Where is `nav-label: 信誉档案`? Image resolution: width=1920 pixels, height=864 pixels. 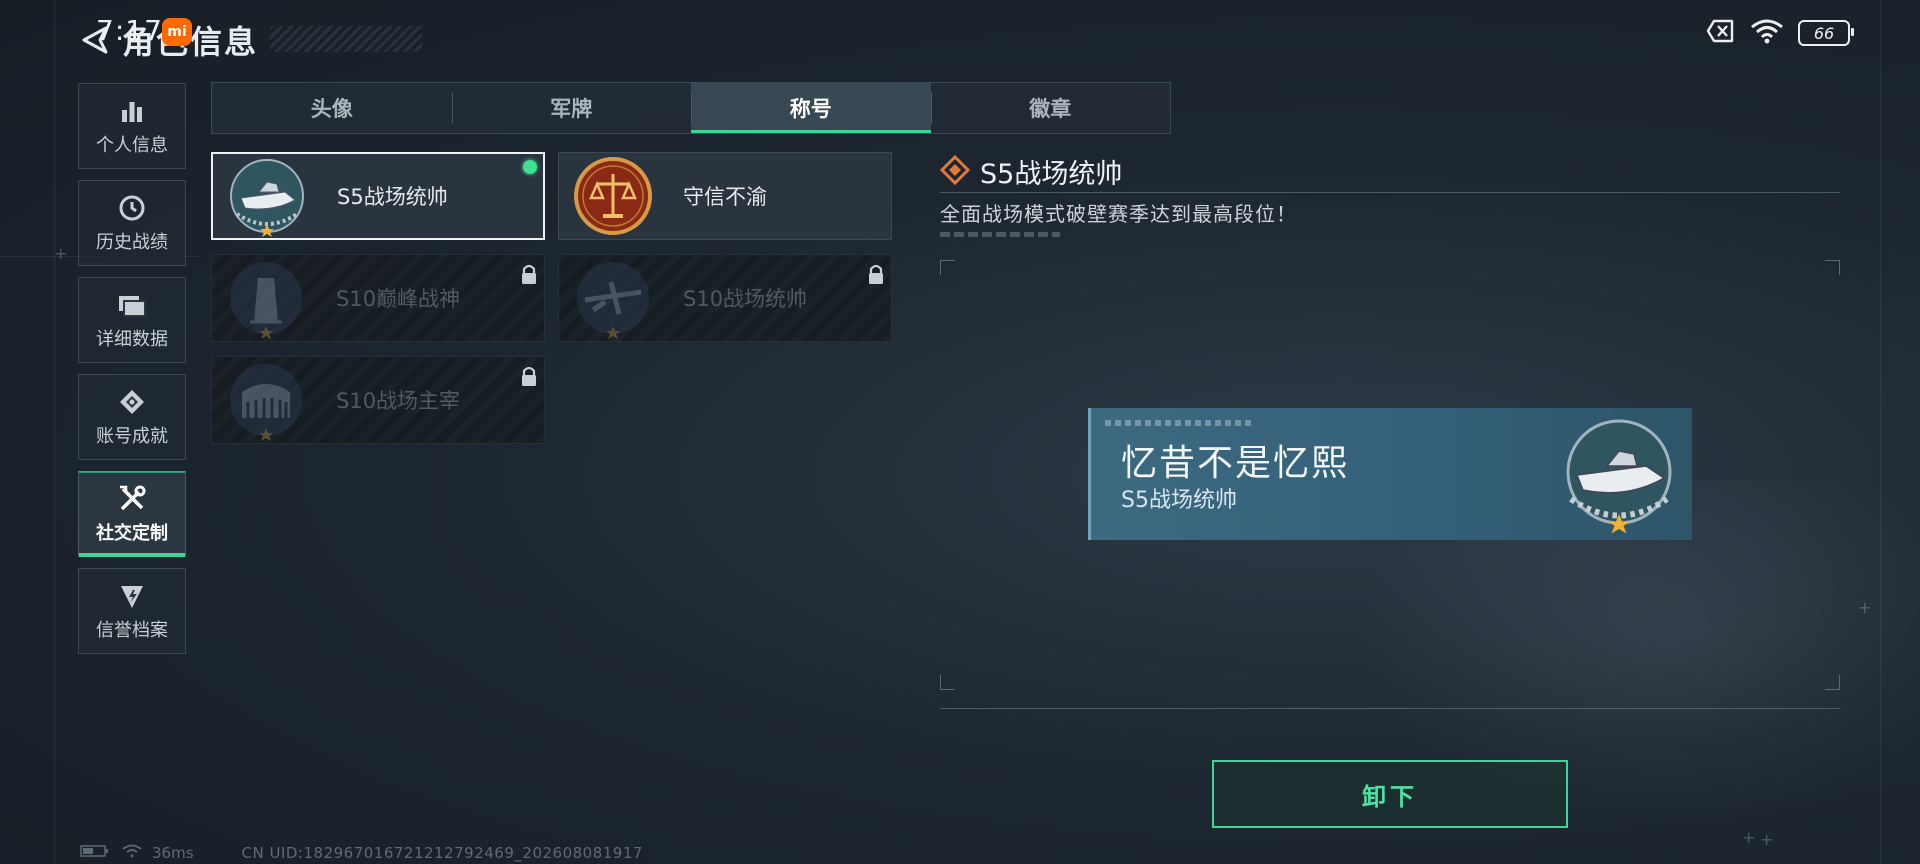 nav-label: 信誉档案 is located at coordinates (132, 630).